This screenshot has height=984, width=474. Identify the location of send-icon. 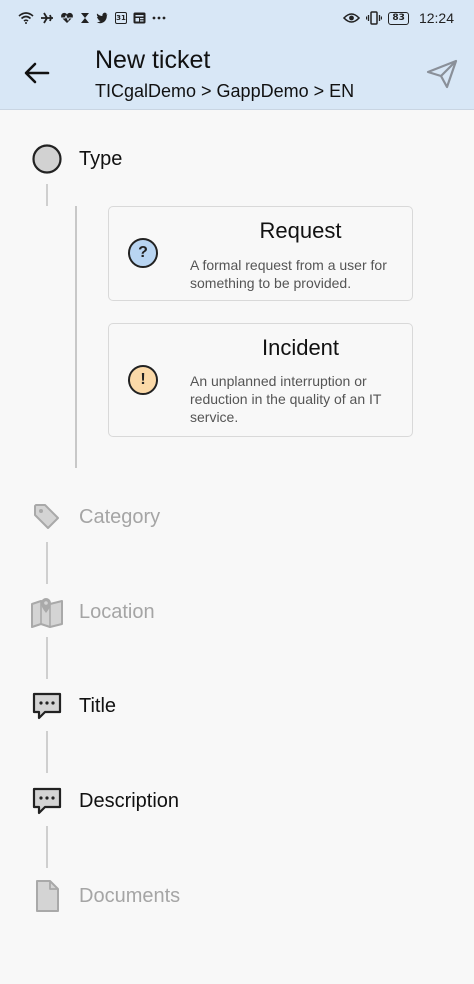
(442, 76).